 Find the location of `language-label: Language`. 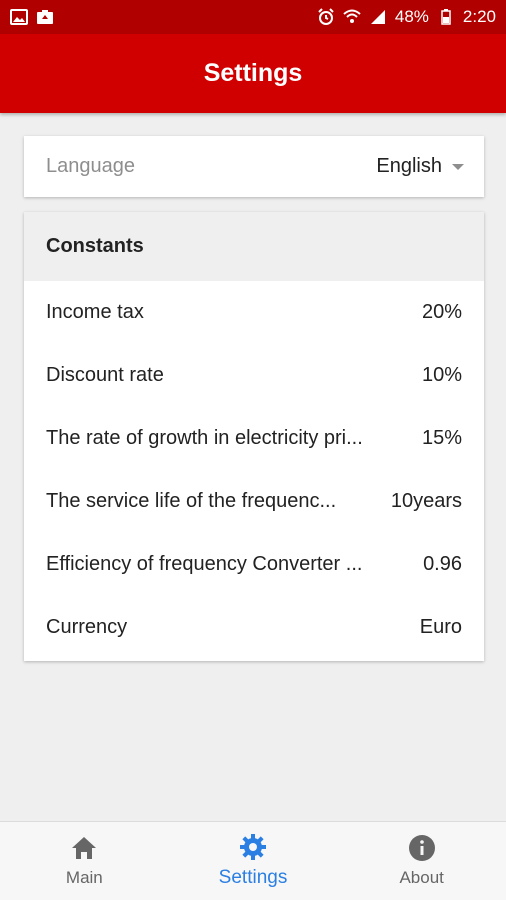

language-label: Language is located at coordinates (90, 166).